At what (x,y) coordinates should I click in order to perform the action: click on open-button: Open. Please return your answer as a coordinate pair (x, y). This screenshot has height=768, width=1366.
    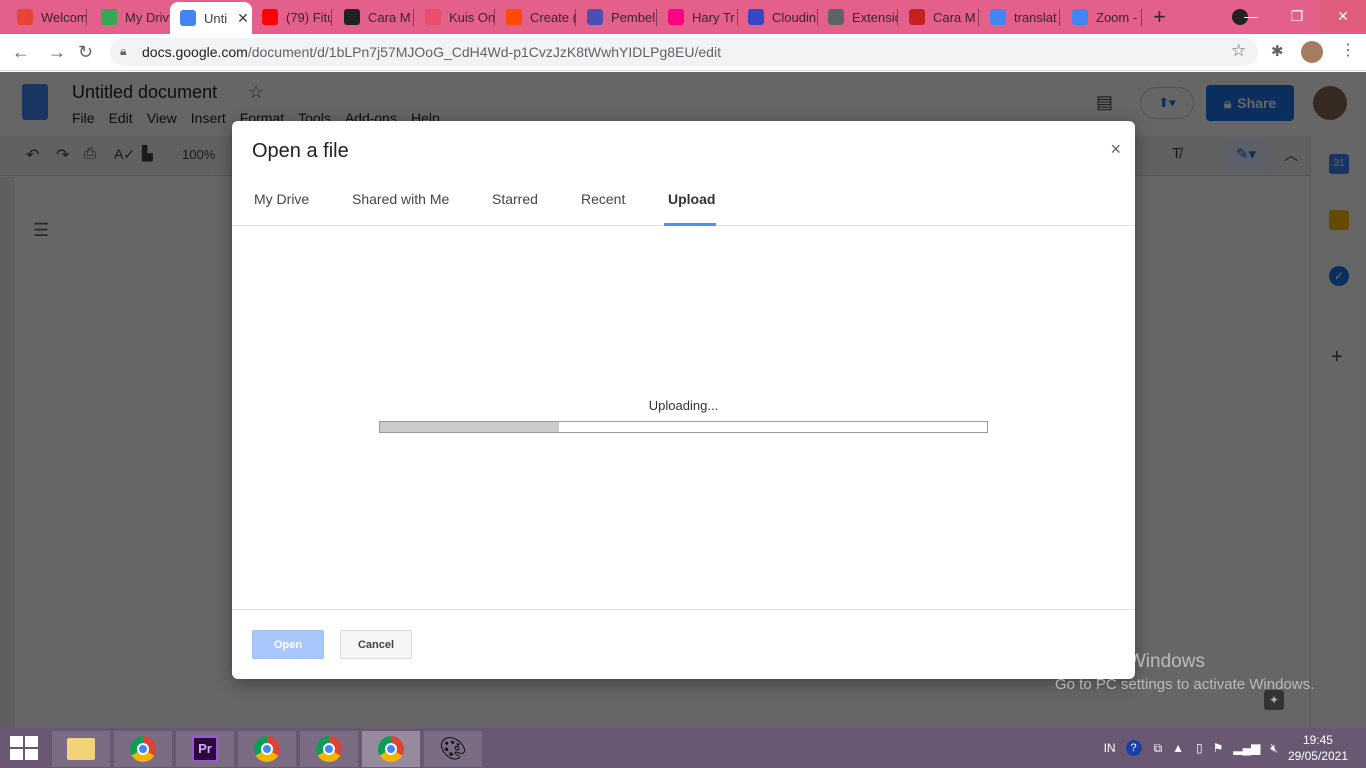
    Looking at the image, I should click on (288, 644).